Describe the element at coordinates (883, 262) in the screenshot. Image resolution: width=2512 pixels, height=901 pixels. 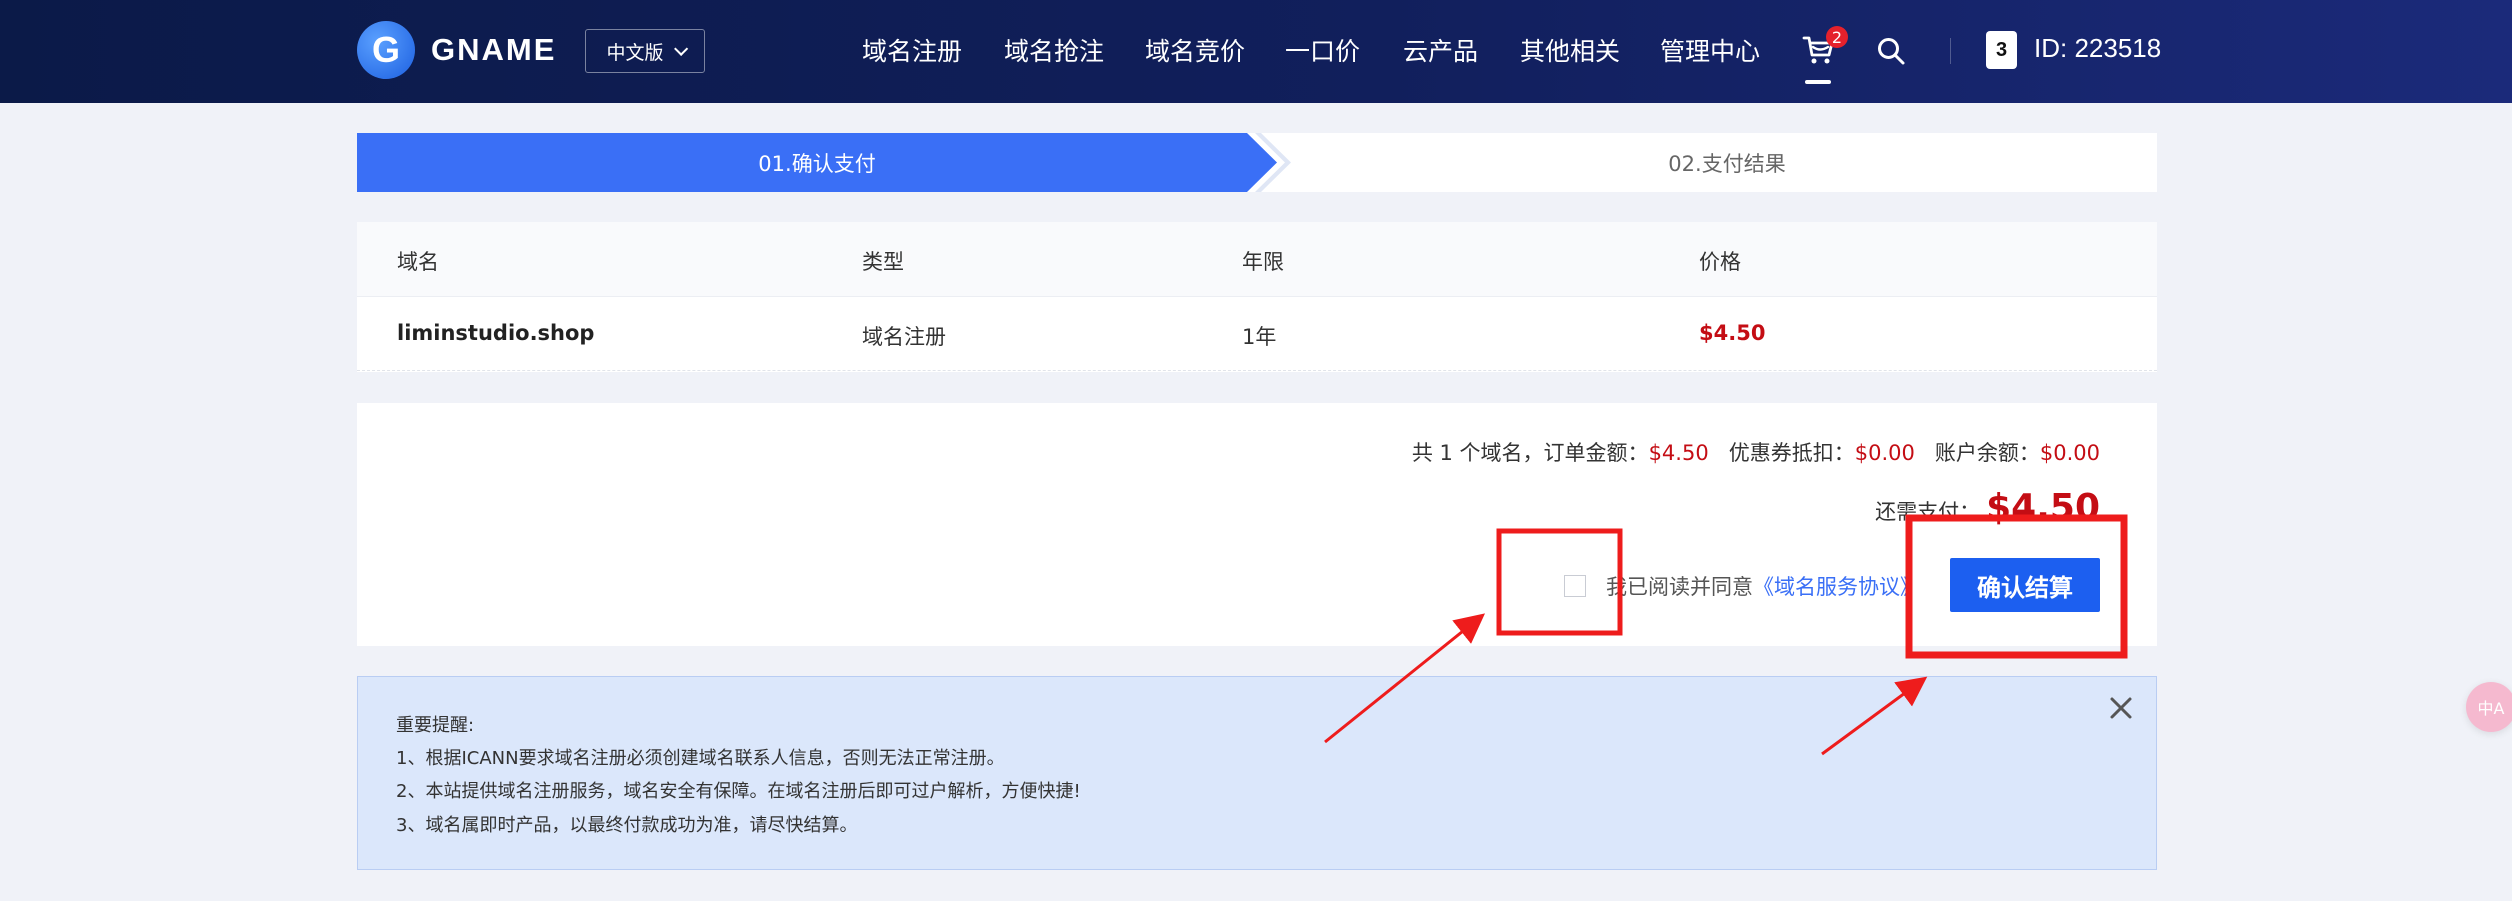
I see `header-type: 类型` at that location.